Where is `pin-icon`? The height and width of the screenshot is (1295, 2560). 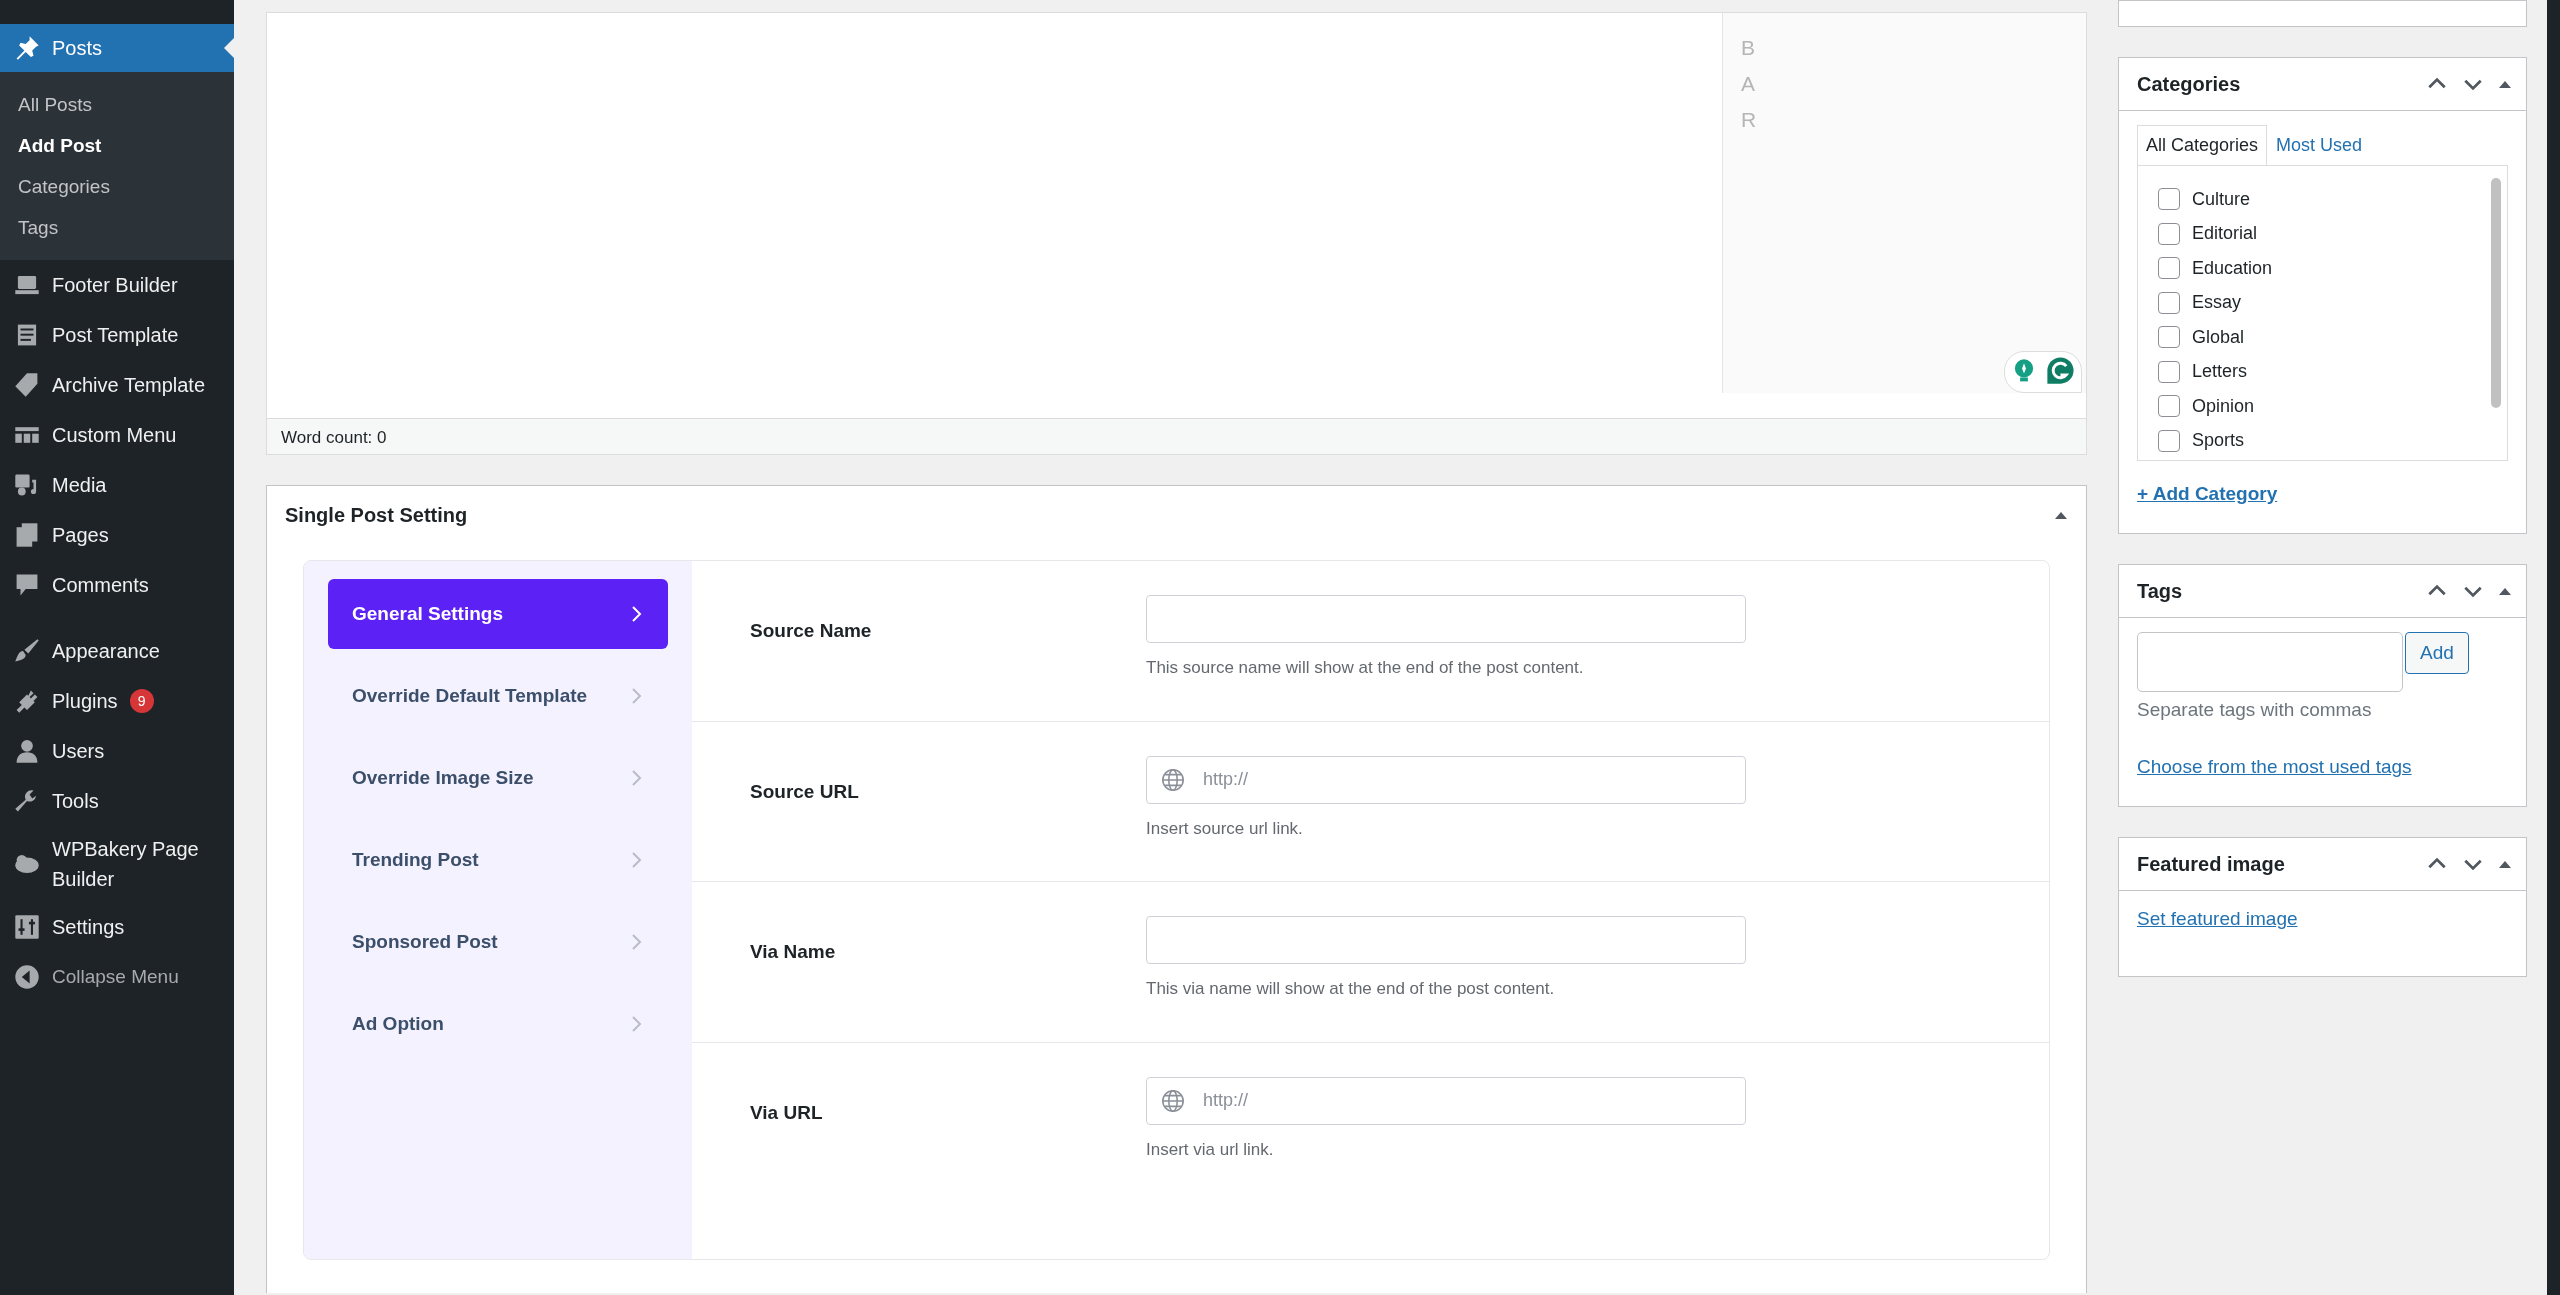
pin-icon is located at coordinates (27, 48).